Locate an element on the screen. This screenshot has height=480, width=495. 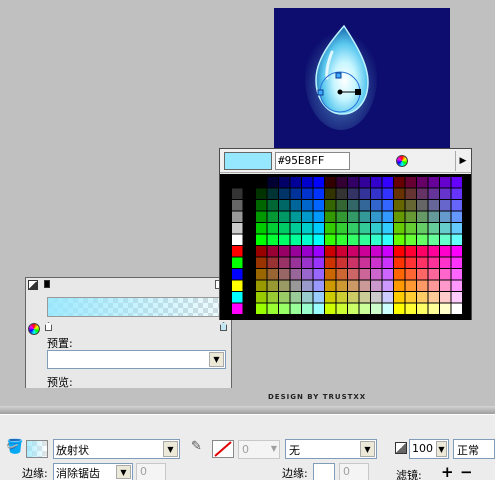
stroke-edge-select is located at coordinates (324, 471).